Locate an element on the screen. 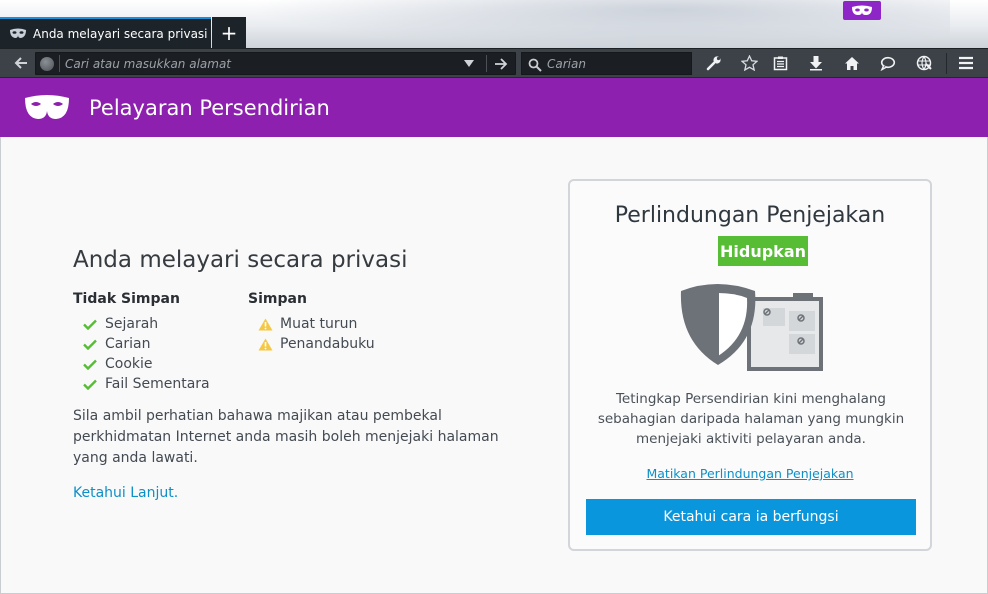  reading-list-icon is located at coordinates (780, 63).